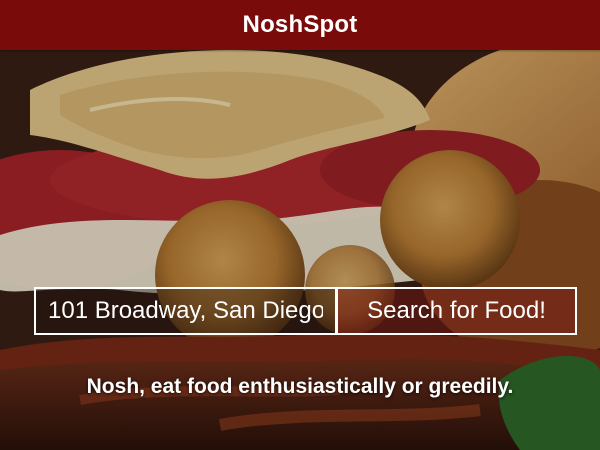 Image resolution: width=600 pixels, height=450 pixels. I want to click on address-input, so click(185, 311).